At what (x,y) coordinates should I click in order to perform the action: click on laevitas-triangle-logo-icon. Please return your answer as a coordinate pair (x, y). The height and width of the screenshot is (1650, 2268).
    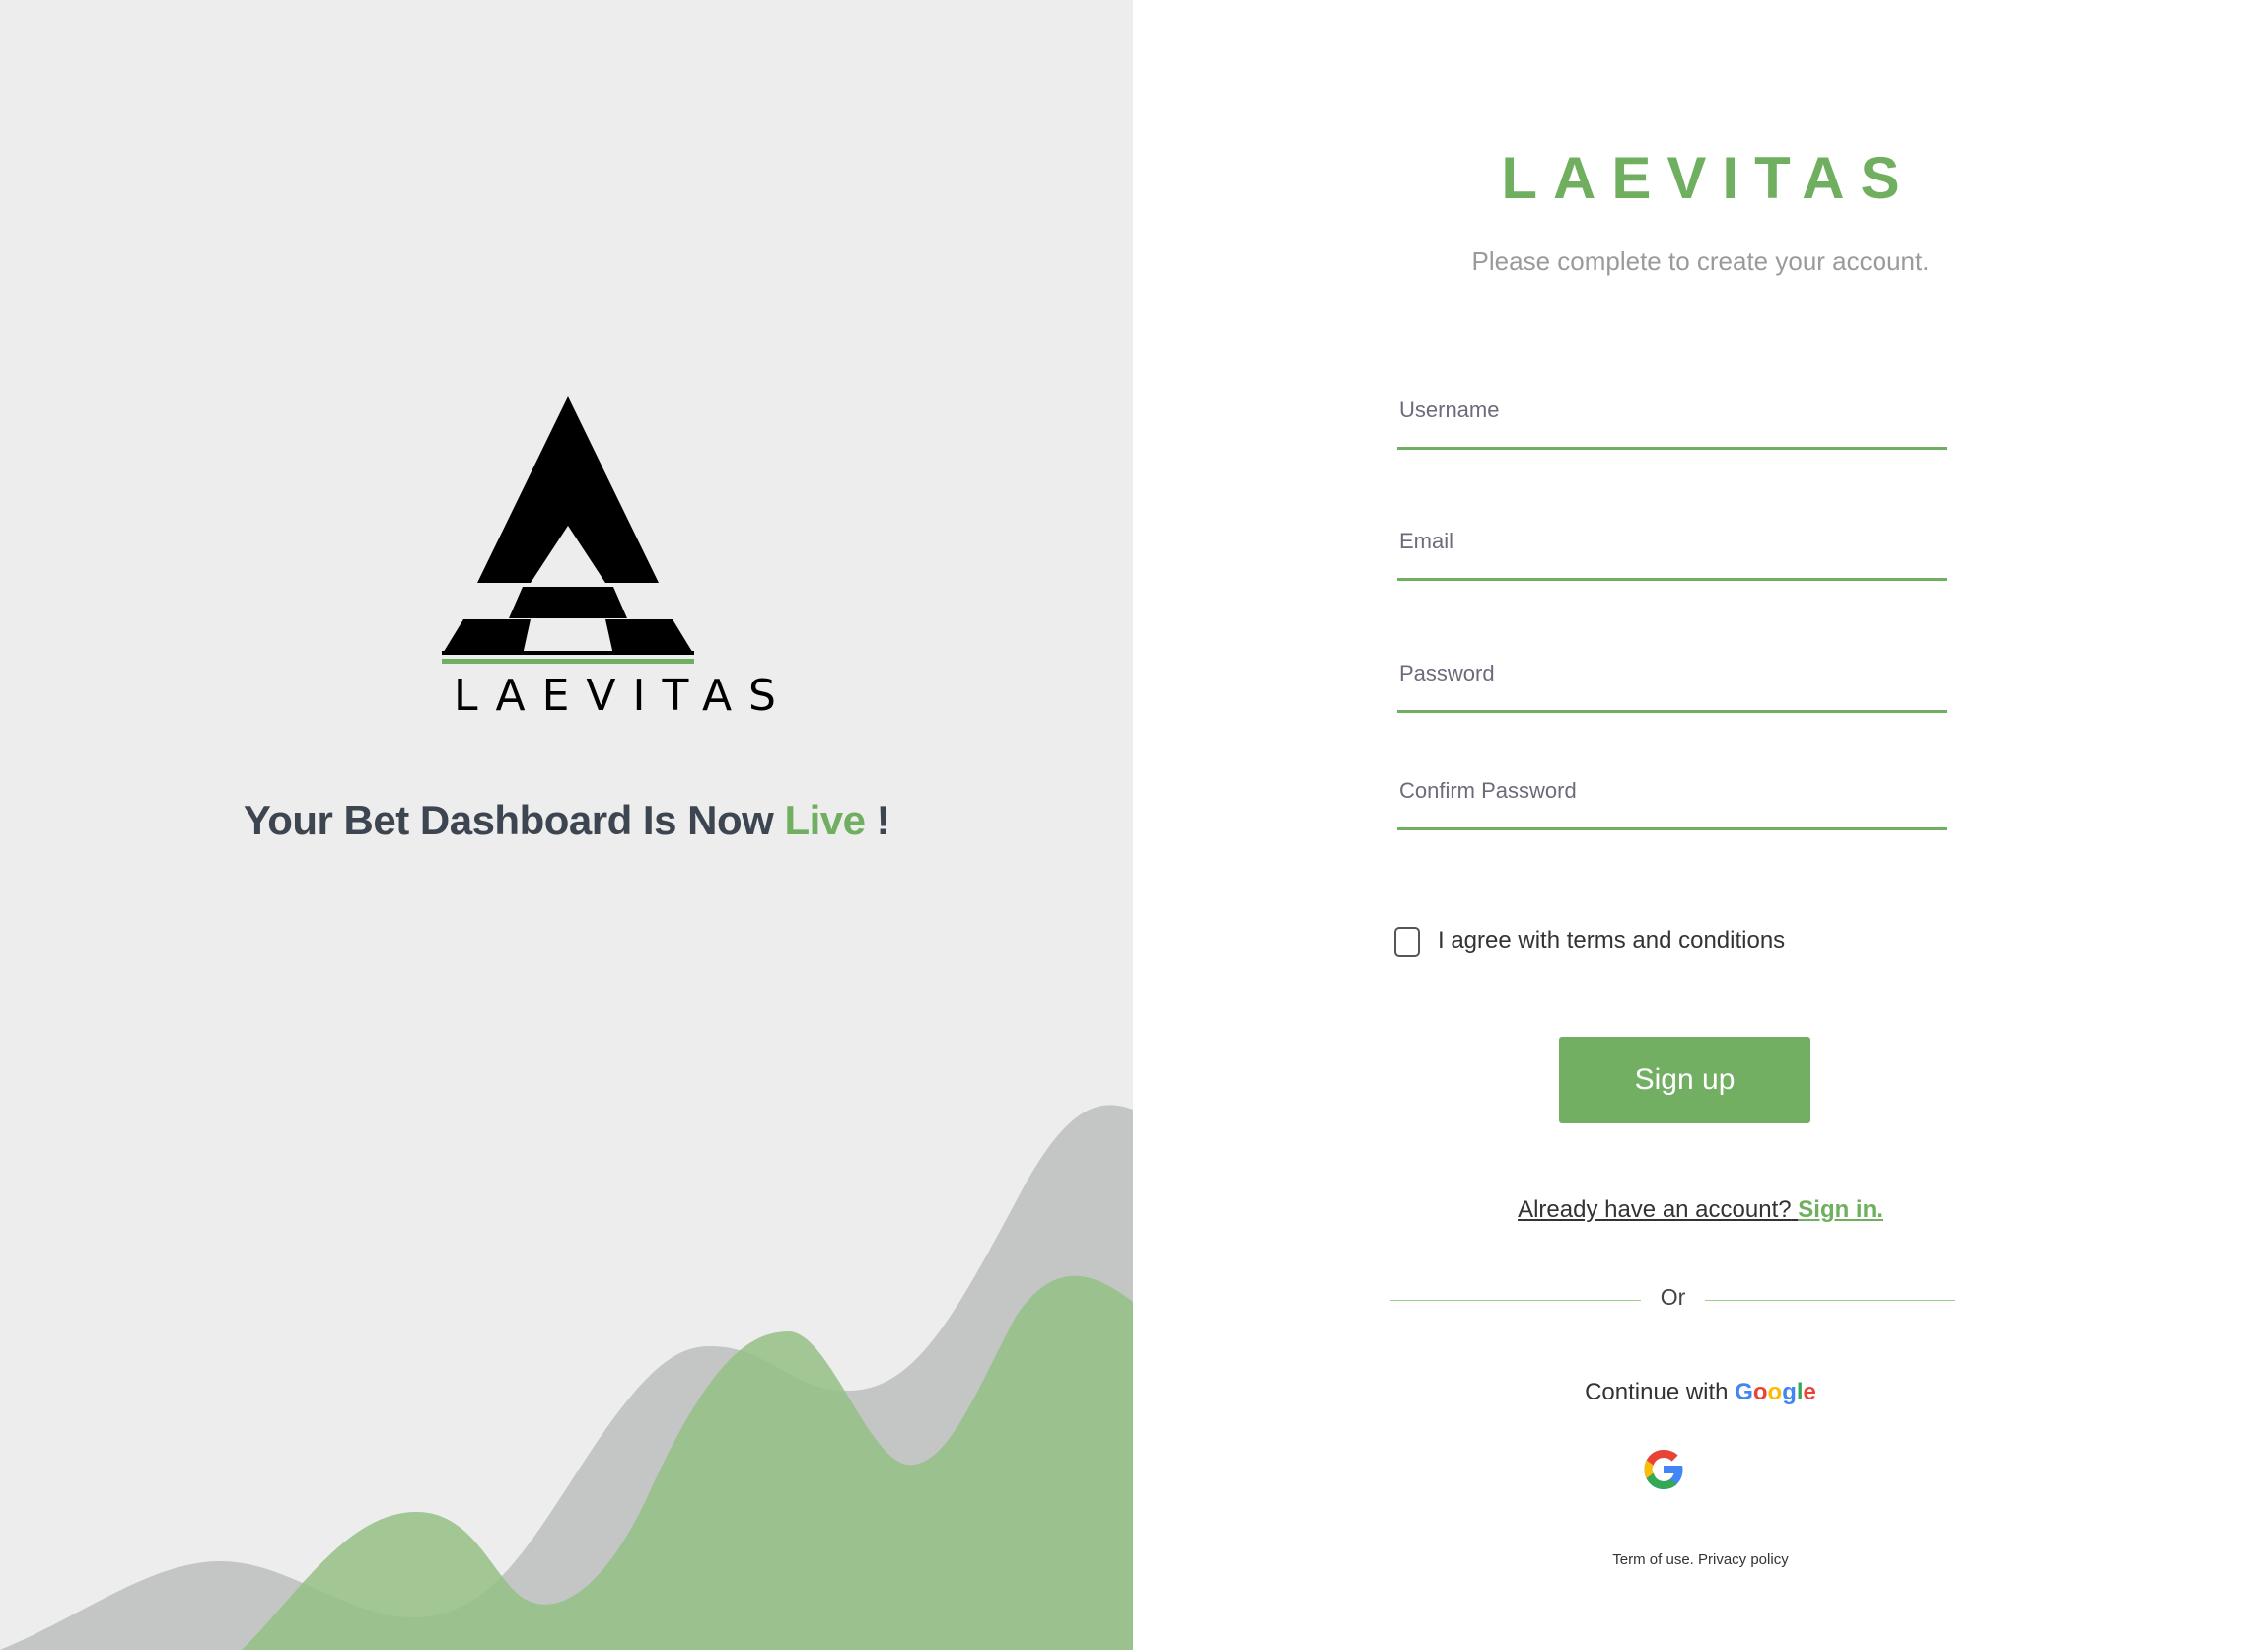
    Looking at the image, I should click on (568, 530).